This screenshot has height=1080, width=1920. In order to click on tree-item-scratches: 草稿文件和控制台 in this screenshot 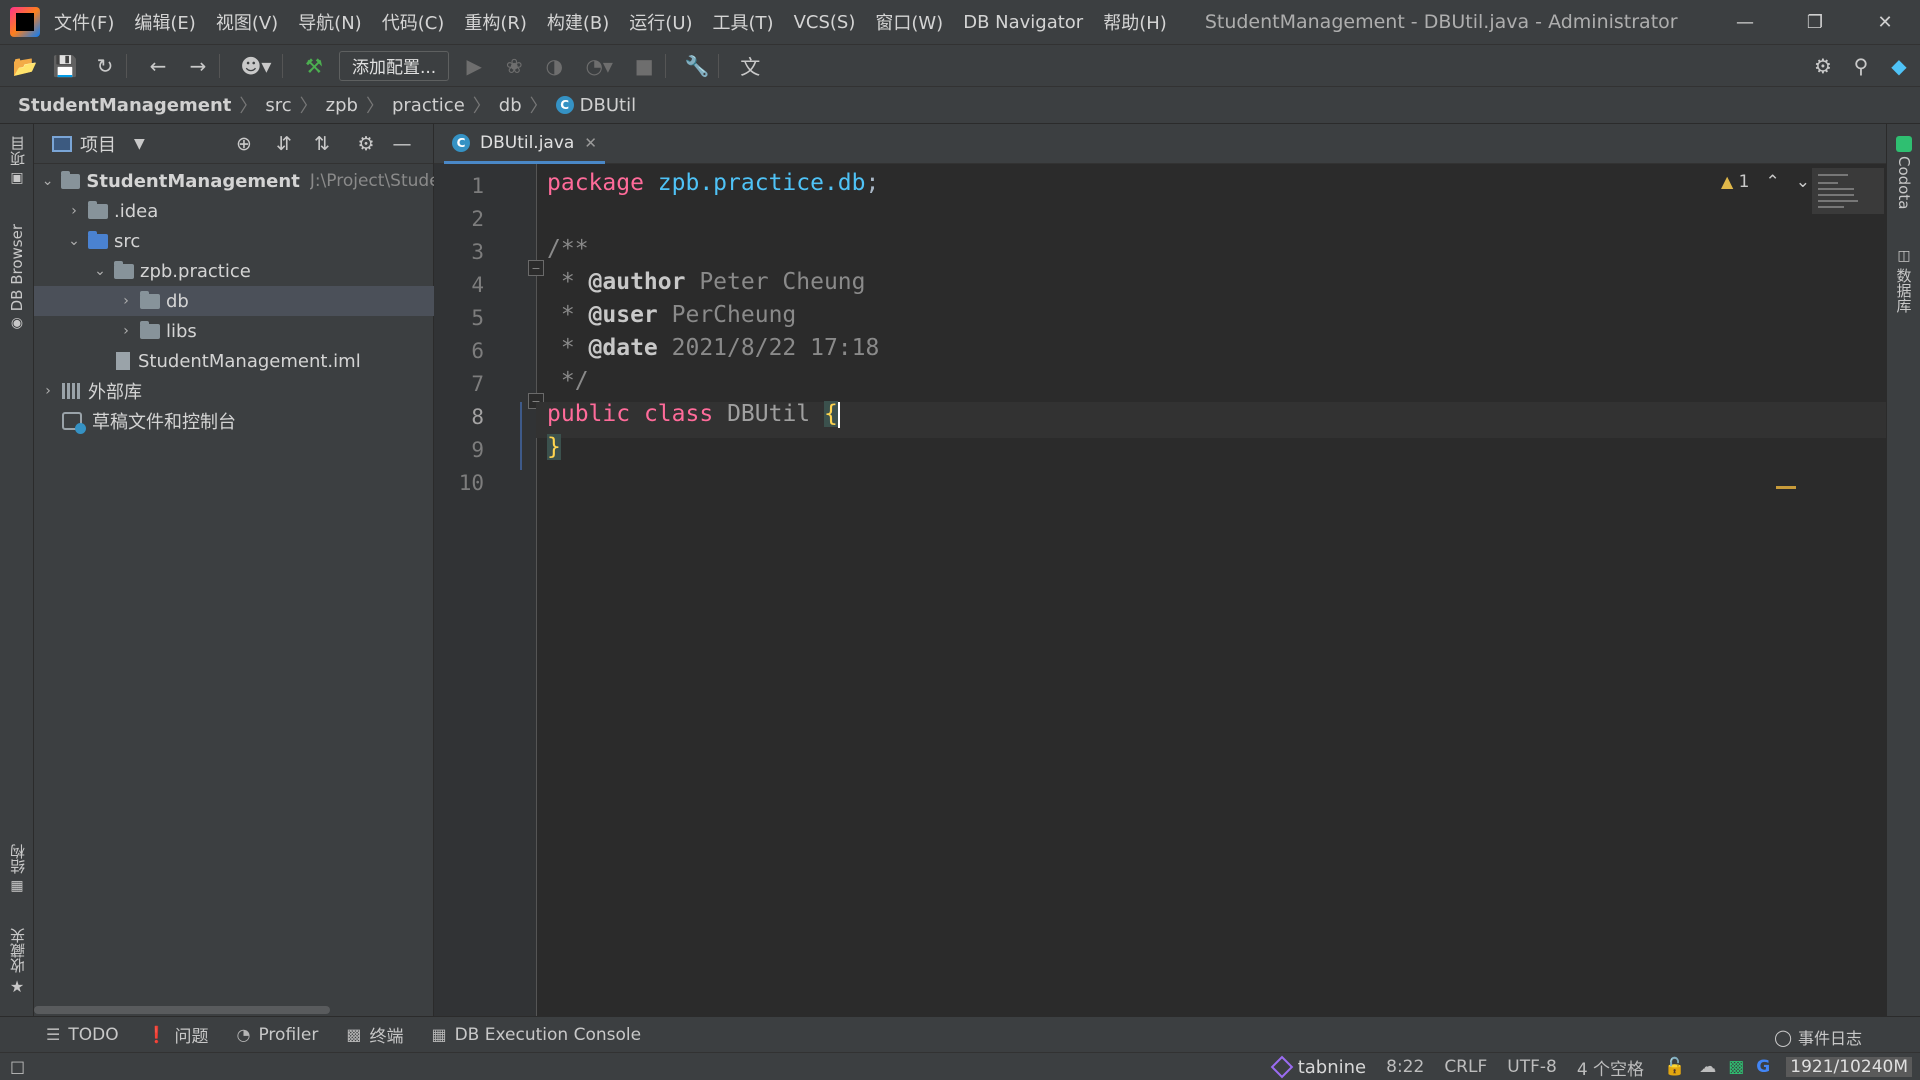, I will do `click(234, 421)`.